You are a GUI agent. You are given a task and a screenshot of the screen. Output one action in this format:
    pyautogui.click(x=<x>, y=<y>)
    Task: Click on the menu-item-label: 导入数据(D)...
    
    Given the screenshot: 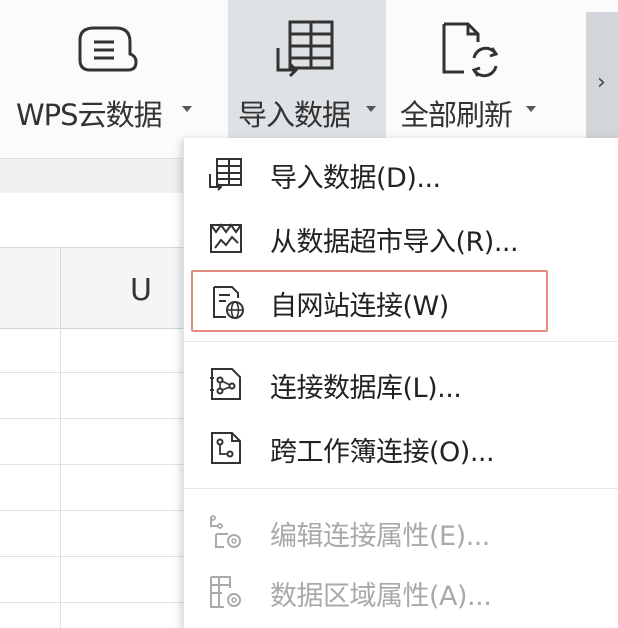 What is the action you would take?
    pyautogui.click(x=355, y=178)
    